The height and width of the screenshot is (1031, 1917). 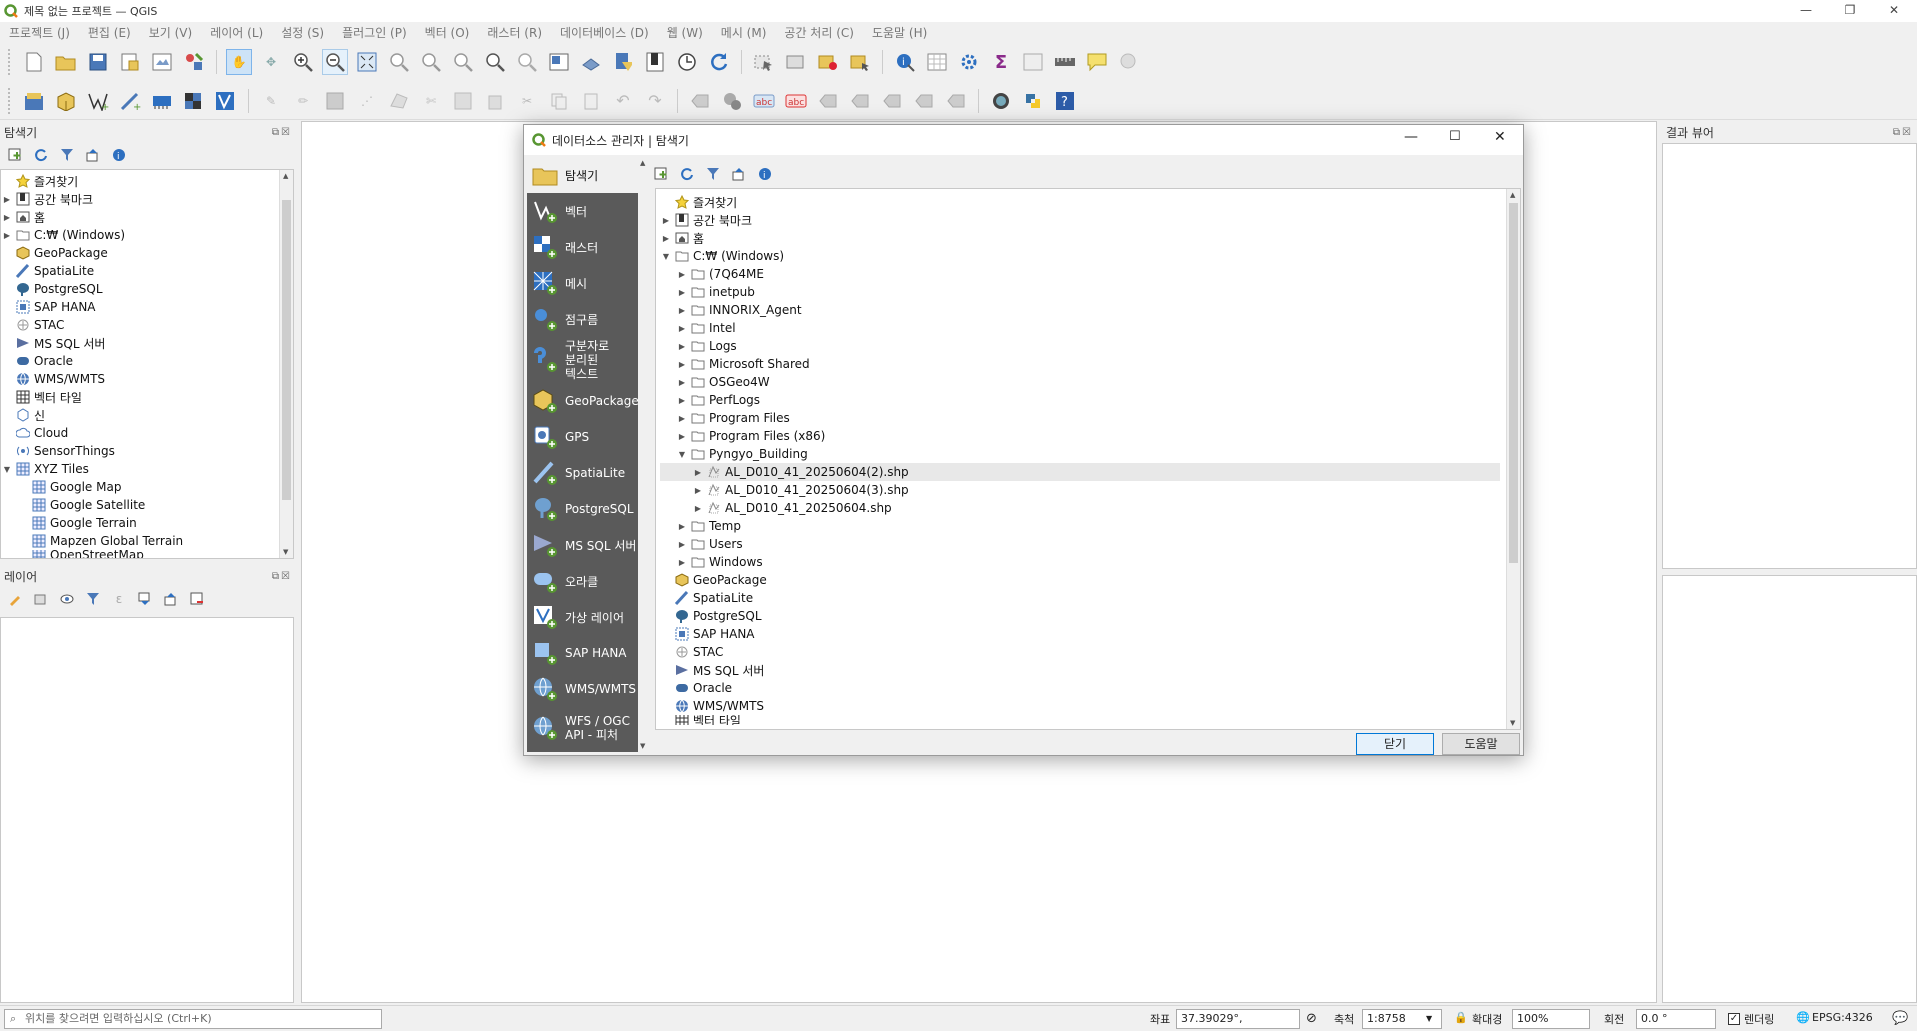 I want to click on open-project-icon, so click(x=66, y=62).